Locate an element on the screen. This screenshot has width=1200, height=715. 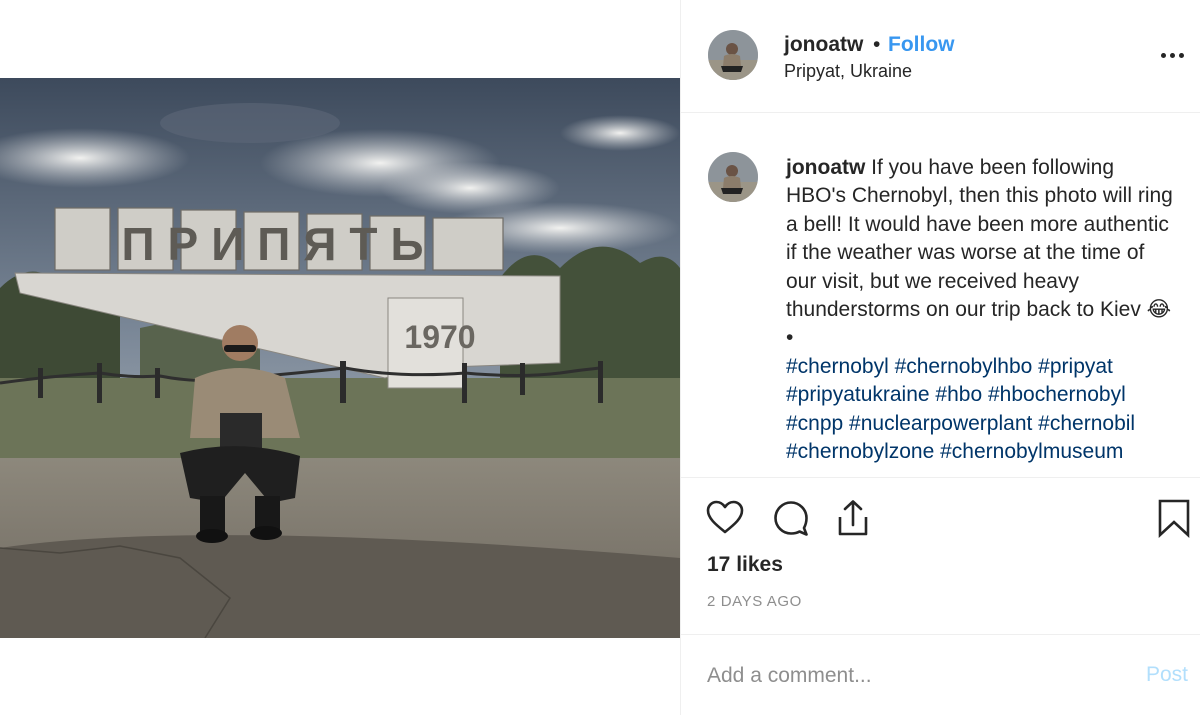
post-comment-button: Post is located at coordinates (1167, 675).